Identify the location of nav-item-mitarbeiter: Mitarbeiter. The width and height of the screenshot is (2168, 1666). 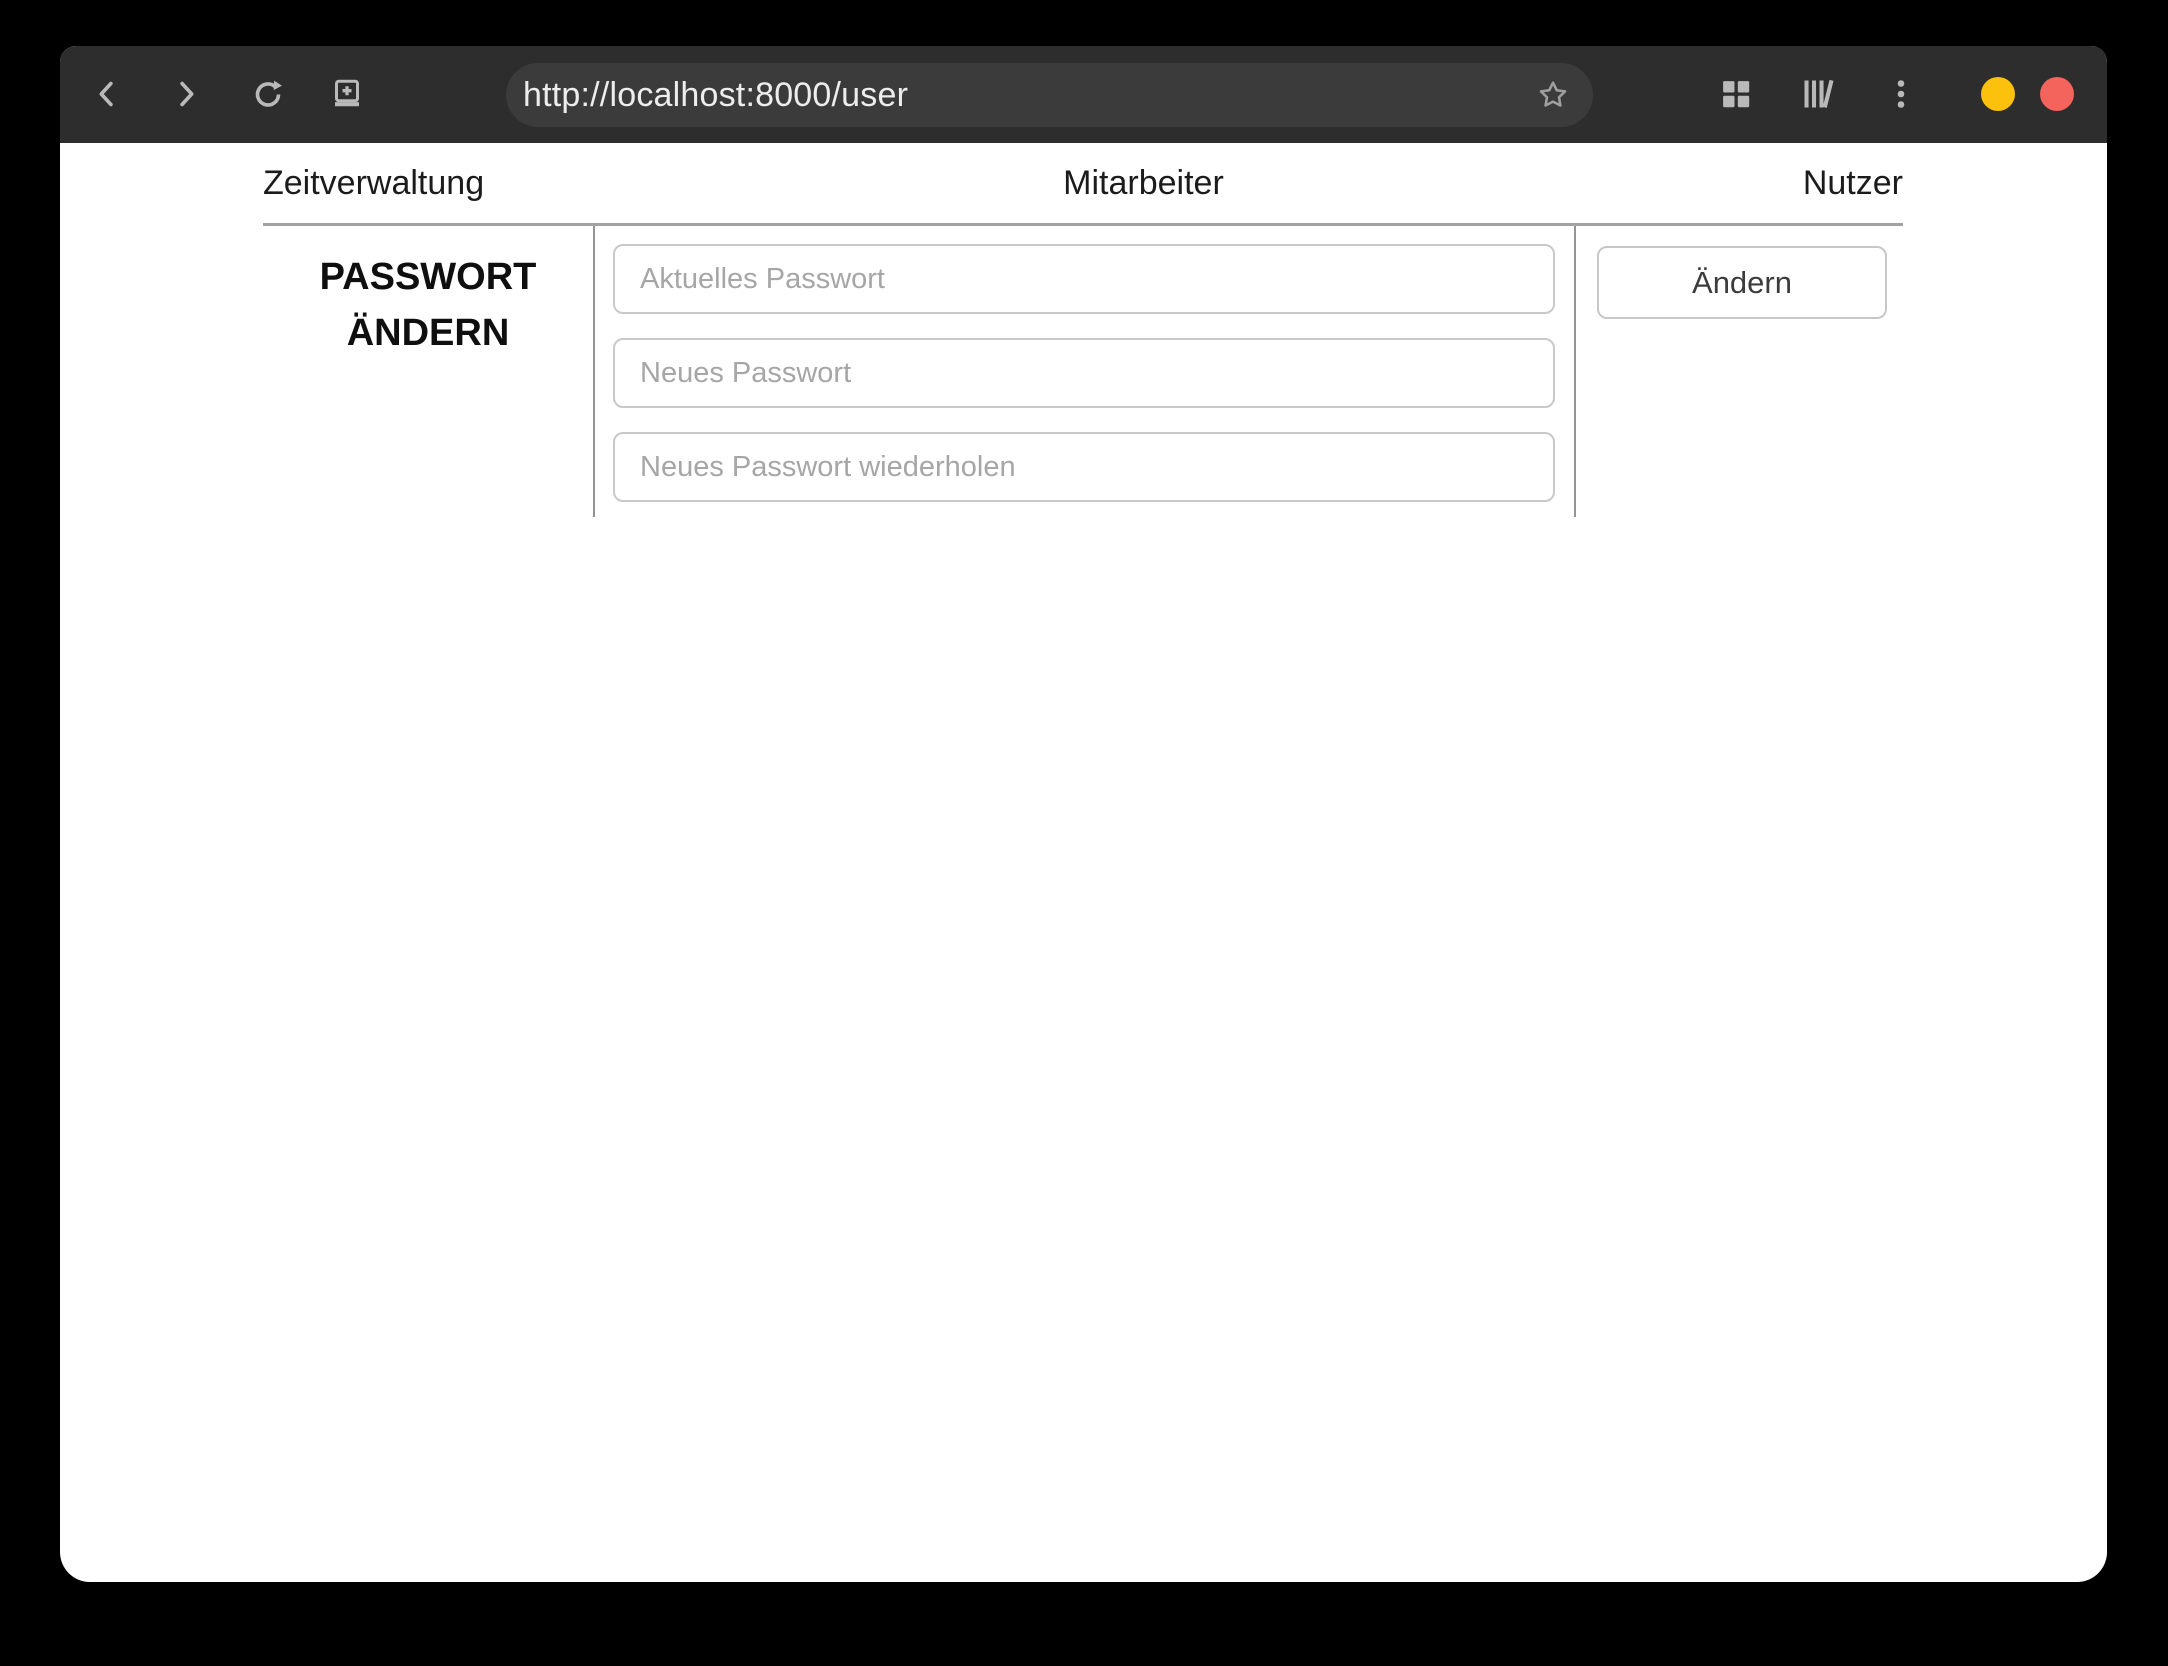
(1143, 183).